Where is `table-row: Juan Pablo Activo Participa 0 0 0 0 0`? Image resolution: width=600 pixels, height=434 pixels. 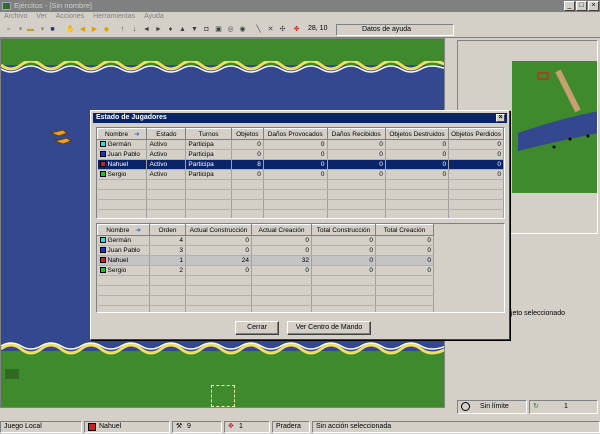 table-row: Juan Pablo Activo Participa 0 0 0 0 0 is located at coordinates (300, 154).